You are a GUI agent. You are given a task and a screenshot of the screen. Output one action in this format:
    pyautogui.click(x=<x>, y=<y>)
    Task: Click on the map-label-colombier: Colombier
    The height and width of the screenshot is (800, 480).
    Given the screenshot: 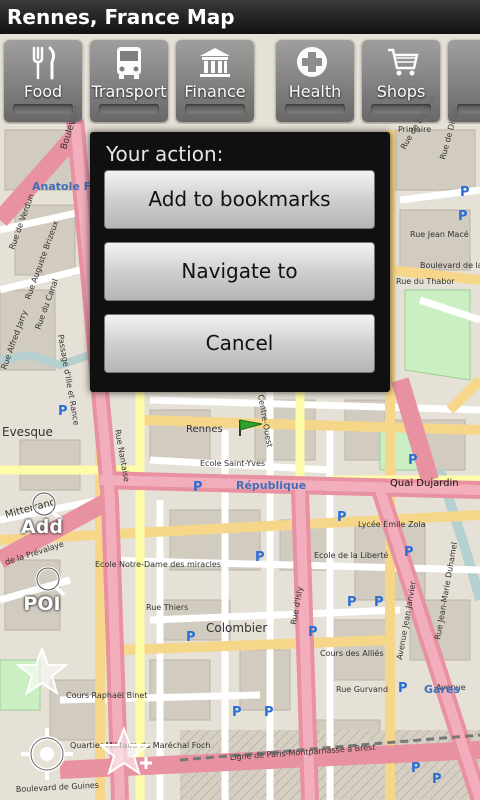 What is the action you would take?
    pyautogui.click(x=236, y=628)
    